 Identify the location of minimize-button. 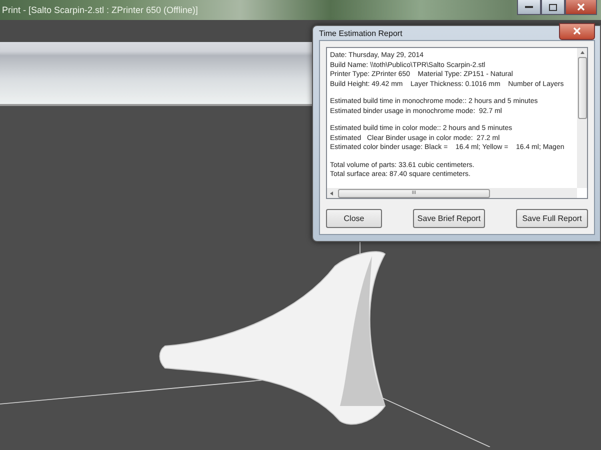
(529, 7).